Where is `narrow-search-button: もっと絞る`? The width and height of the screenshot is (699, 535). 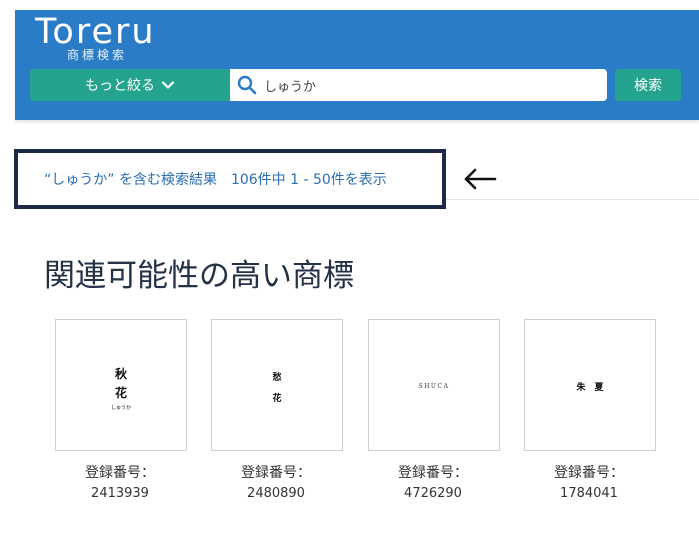
narrow-search-button: もっと絞る is located at coordinates (130, 85).